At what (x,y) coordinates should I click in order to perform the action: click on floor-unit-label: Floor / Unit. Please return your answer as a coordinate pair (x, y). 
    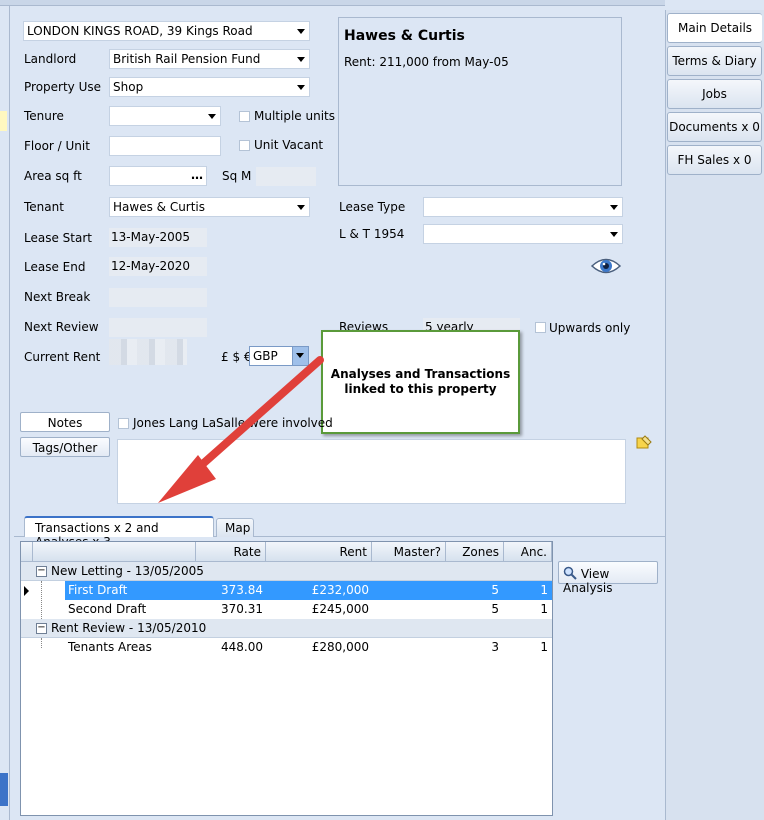
    Looking at the image, I should click on (57, 146).